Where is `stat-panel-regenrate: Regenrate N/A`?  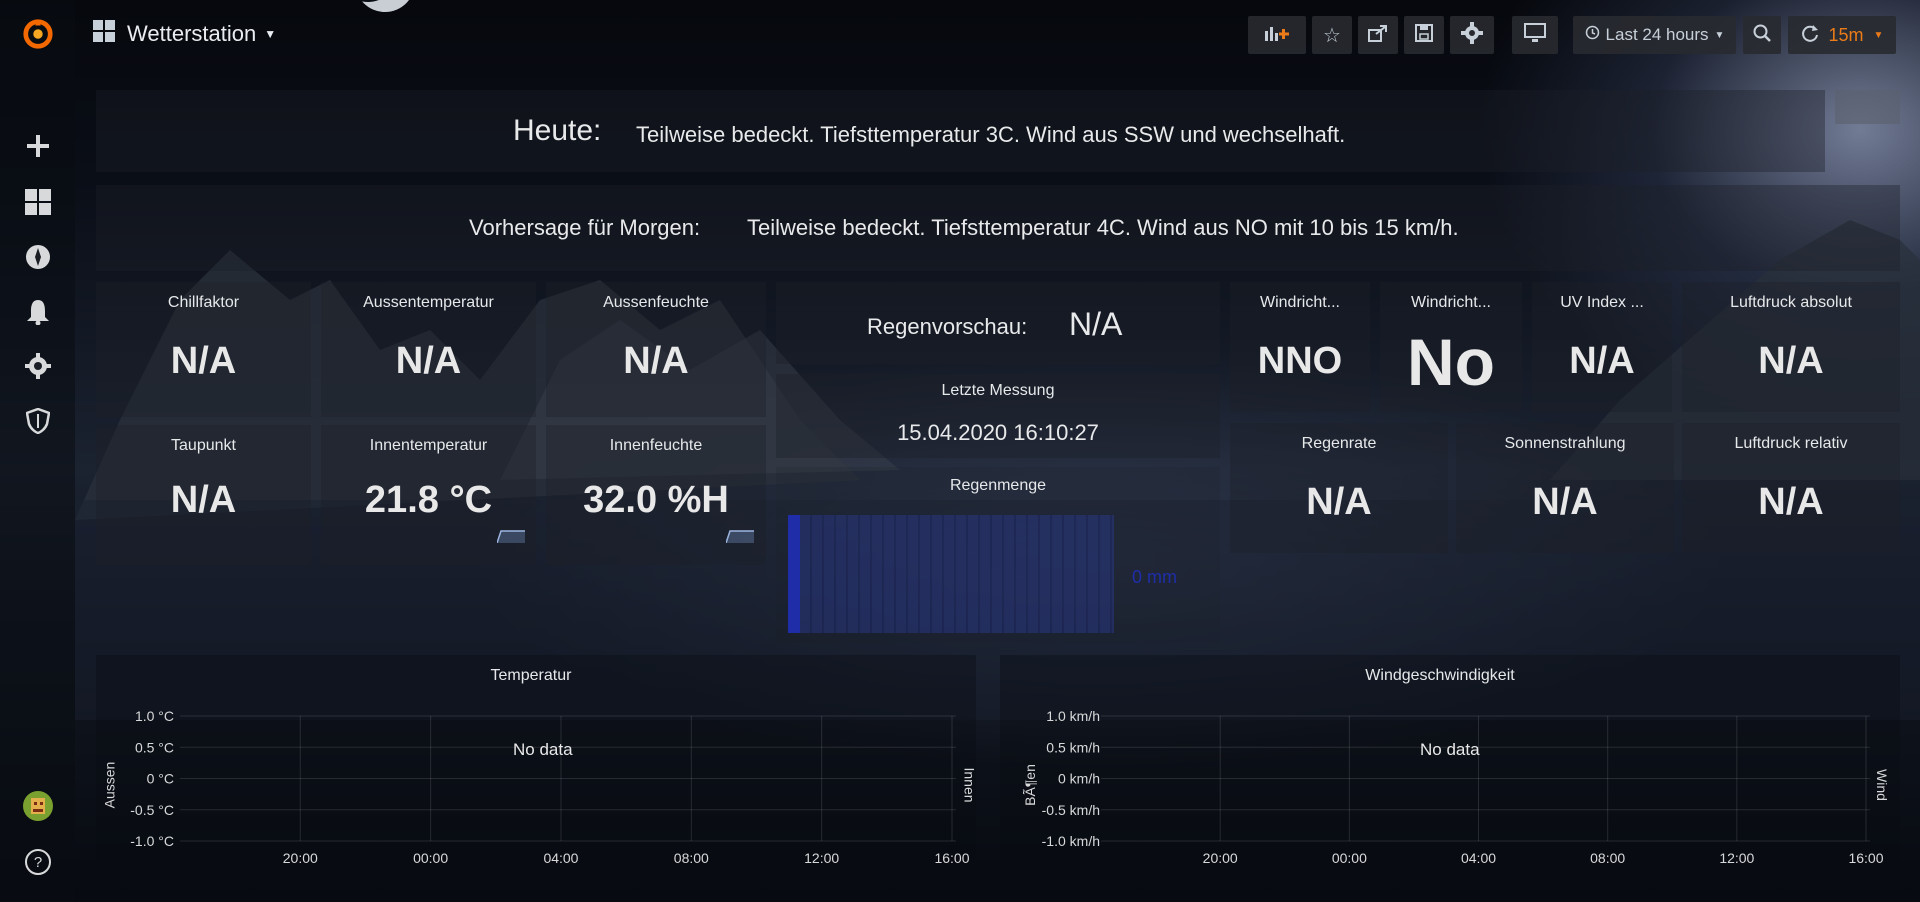
stat-panel-regenrate: Regenrate N/A is located at coordinates (1339, 488).